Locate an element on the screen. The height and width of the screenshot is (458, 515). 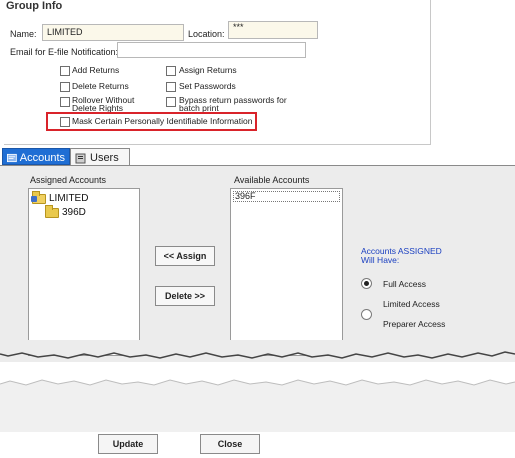
delete-button: Delete >> is located at coordinates (185, 296).